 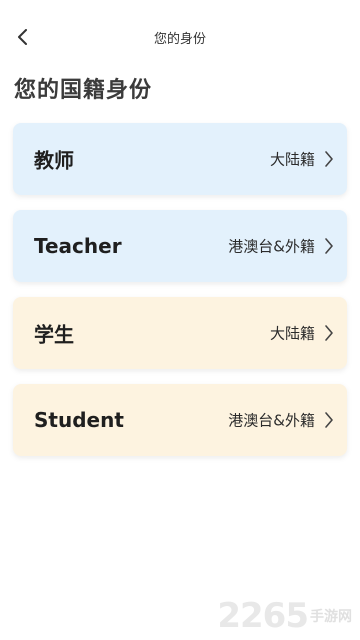 What do you see at coordinates (78, 246) in the screenshot?
I see `role-label: Teacher` at bounding box center [78, 246].